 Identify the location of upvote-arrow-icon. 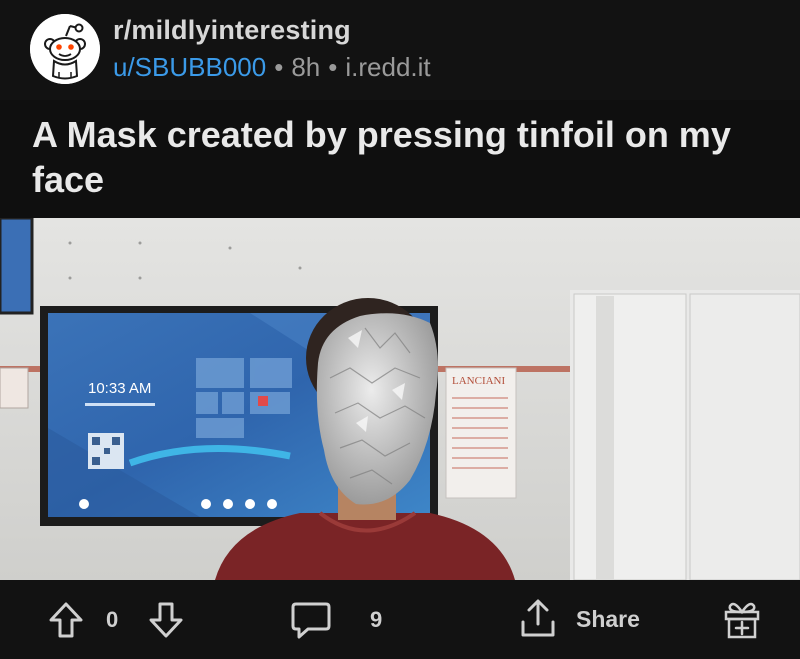
(66, 620).